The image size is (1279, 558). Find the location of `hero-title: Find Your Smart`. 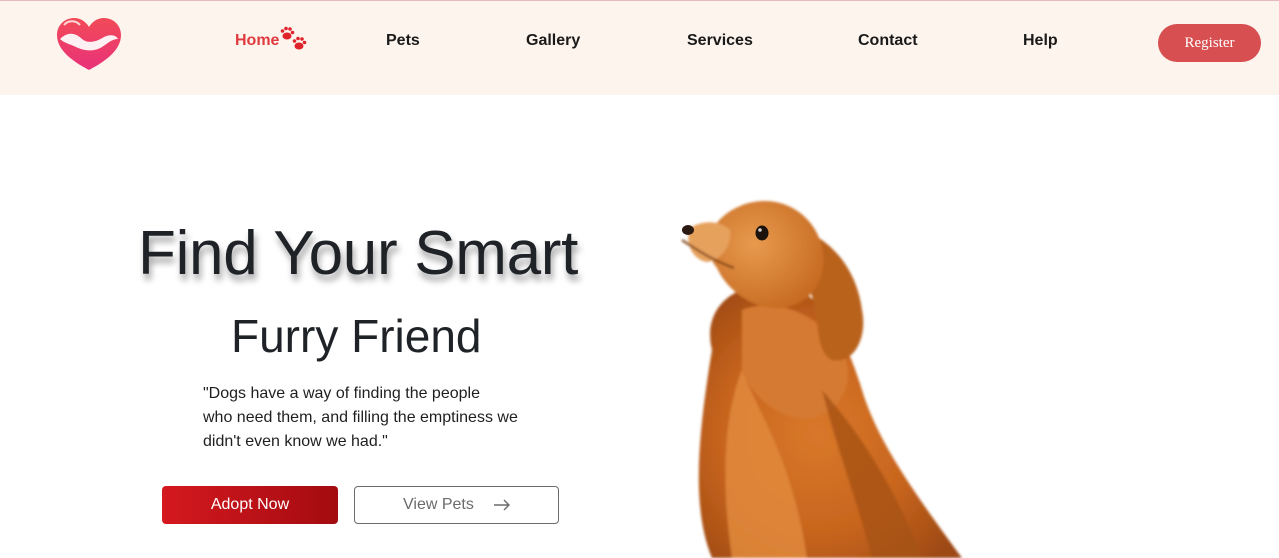

hero-title: Find Your Smart is located at coordinates (358, 253).